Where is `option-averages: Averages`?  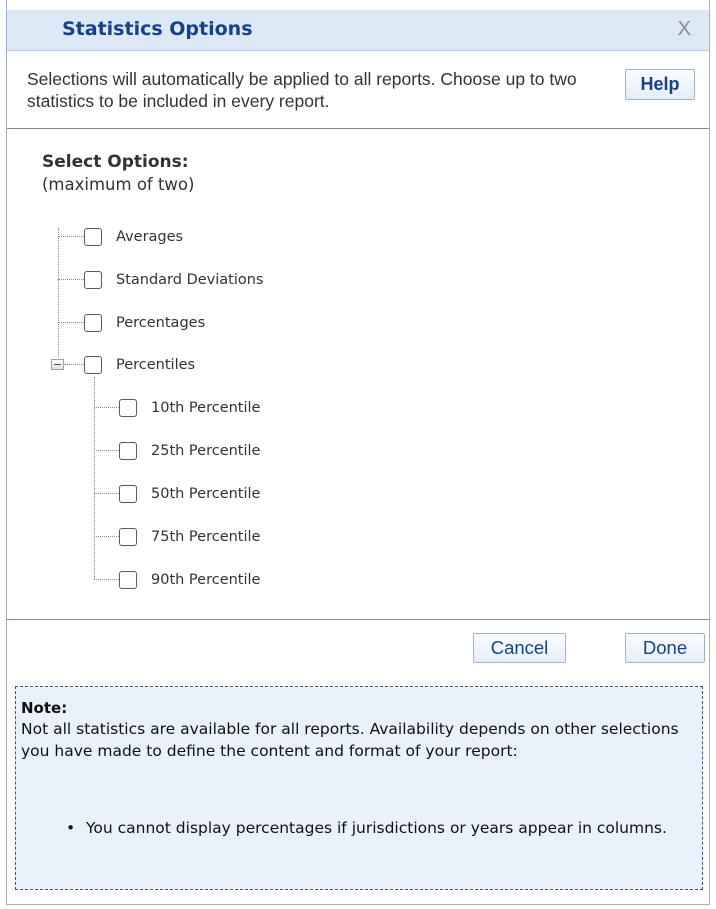
option-averages: Averages is located at coordinates (133, 237).